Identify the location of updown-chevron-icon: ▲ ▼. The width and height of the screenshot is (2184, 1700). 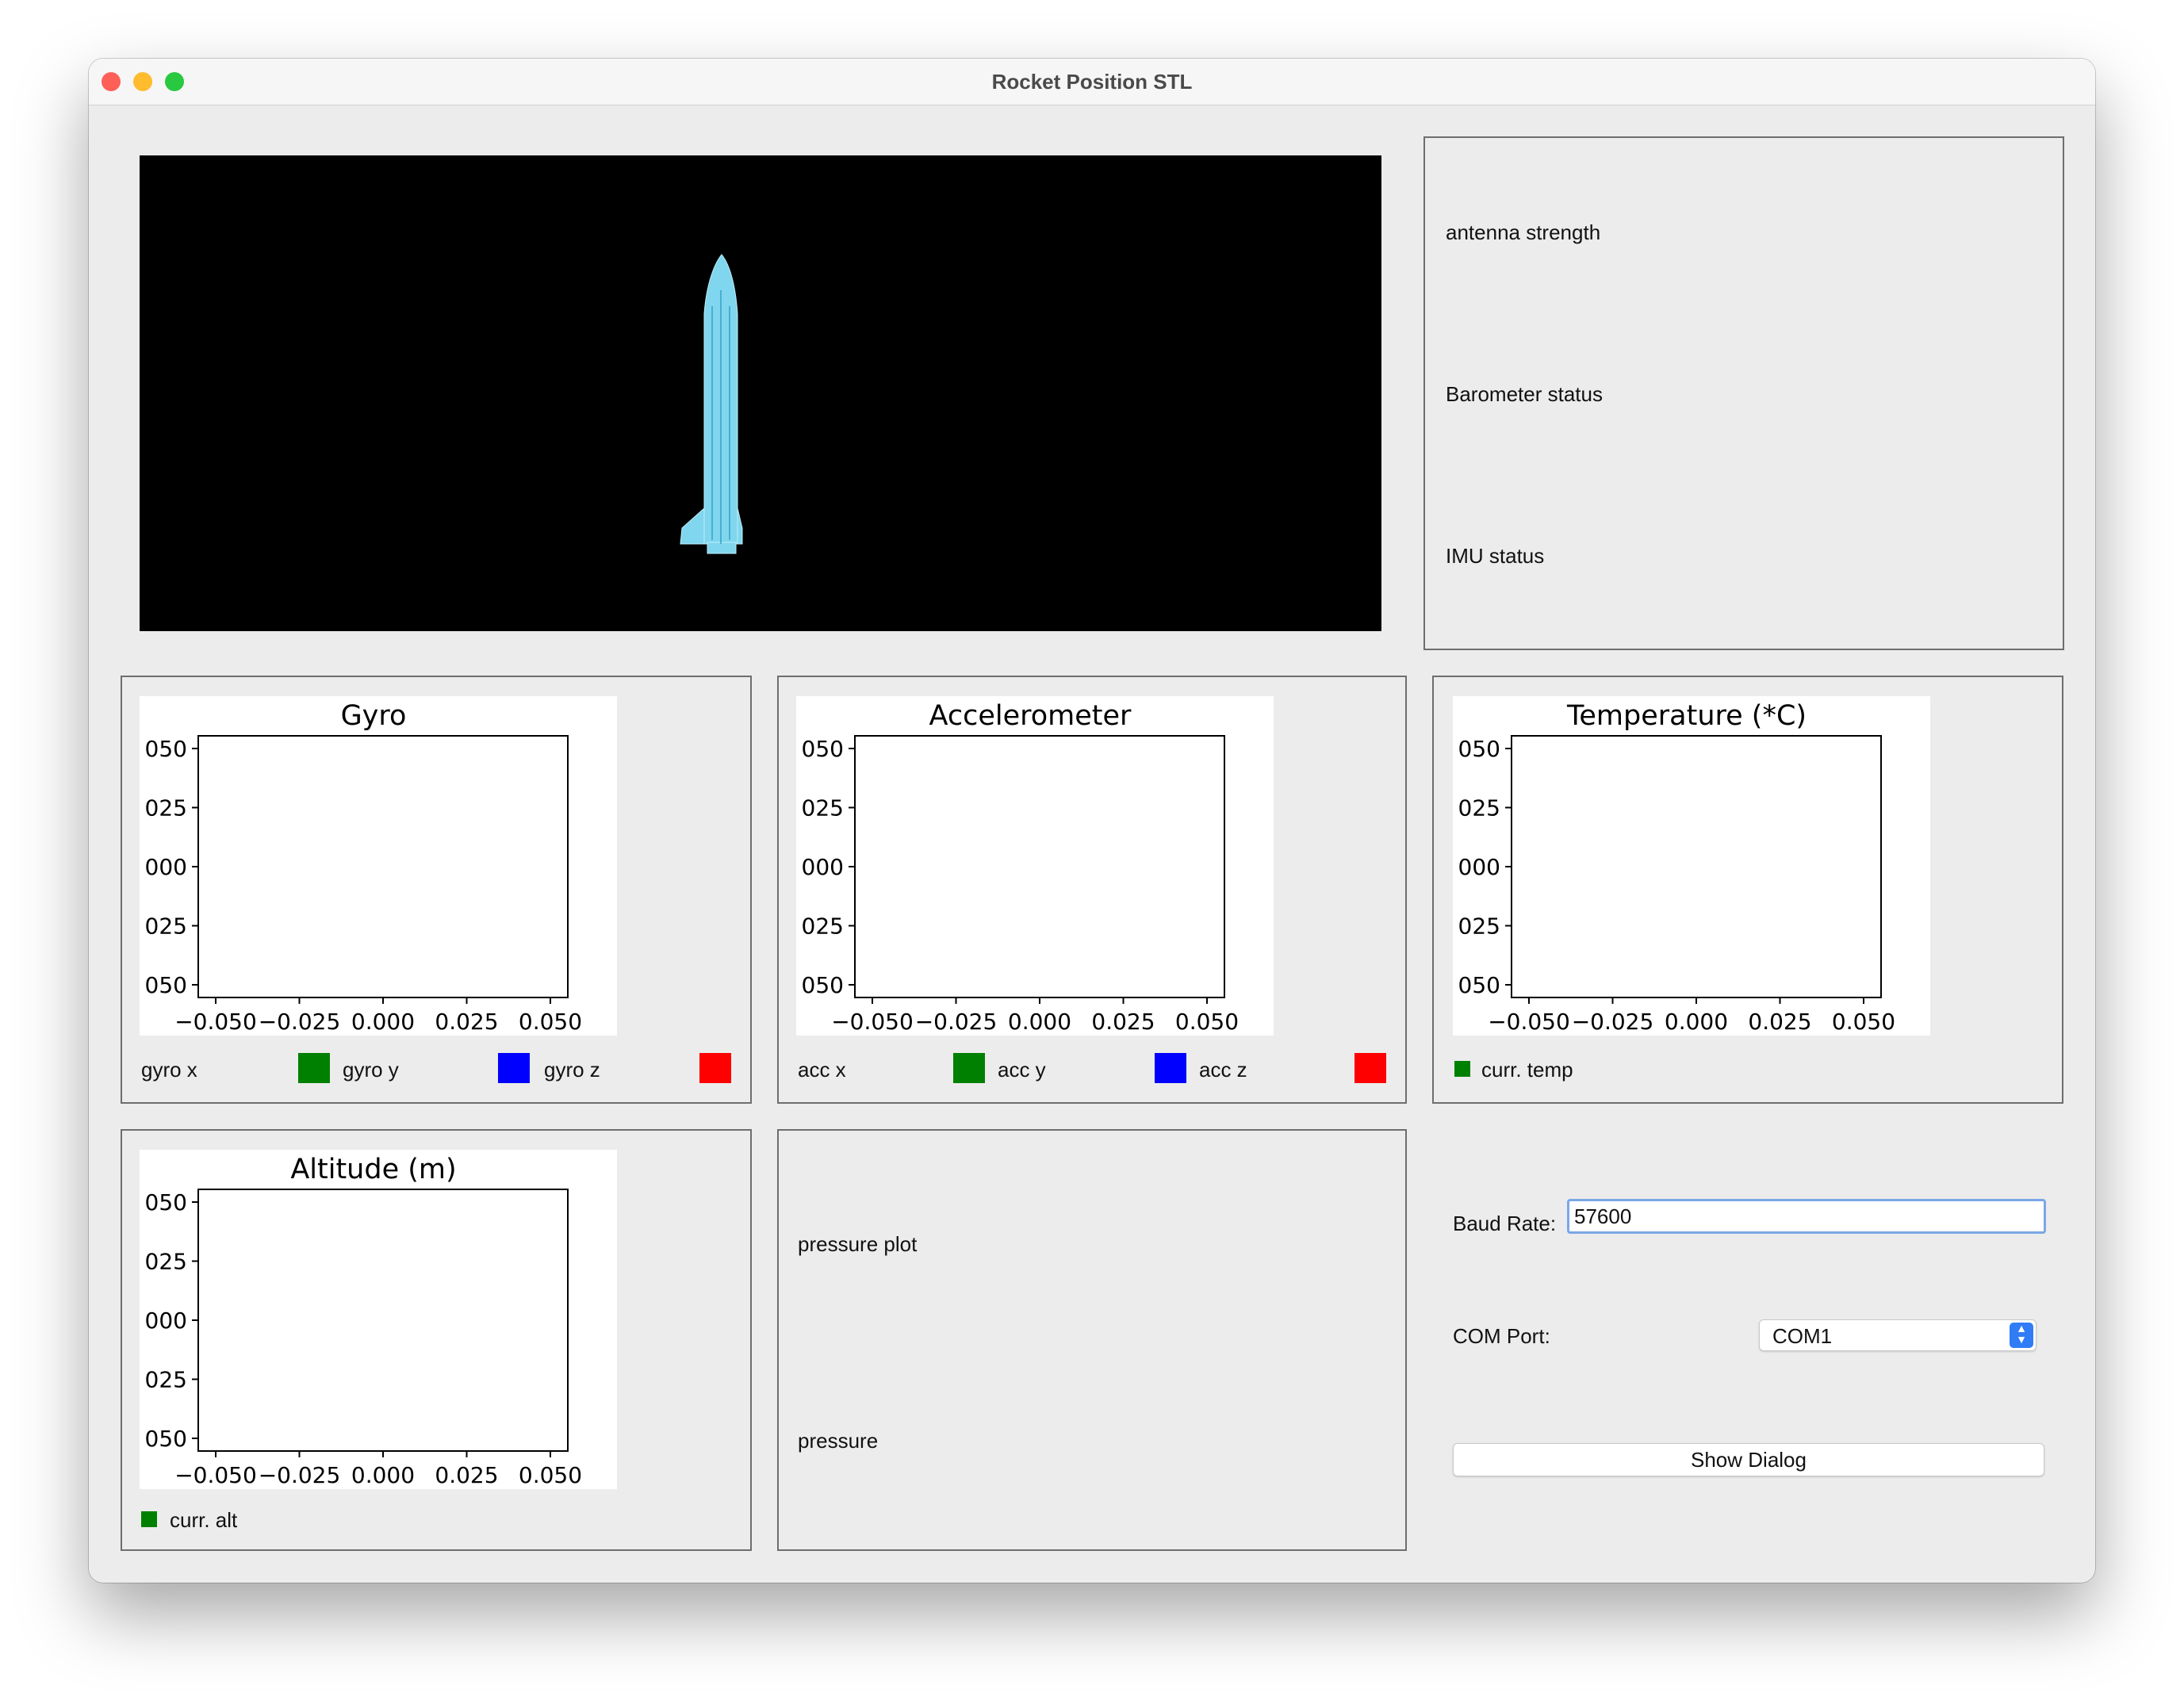
(2021, 1335).